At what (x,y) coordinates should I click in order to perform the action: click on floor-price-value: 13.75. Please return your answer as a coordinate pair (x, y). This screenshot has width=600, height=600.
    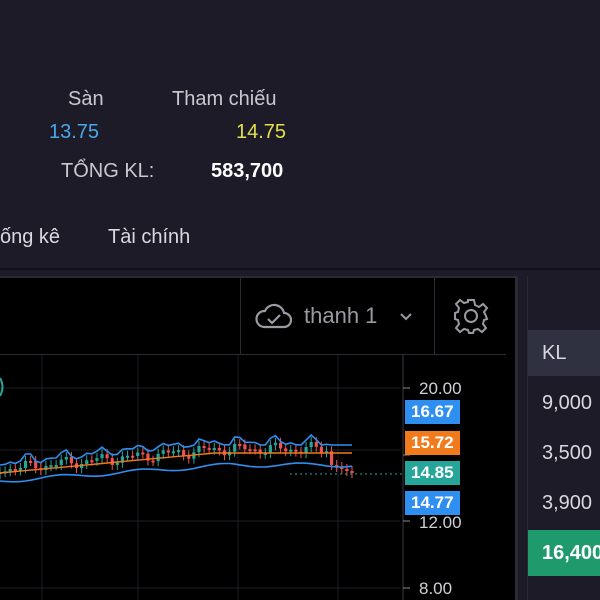
    Looking at the image, I should click on (74, 132).